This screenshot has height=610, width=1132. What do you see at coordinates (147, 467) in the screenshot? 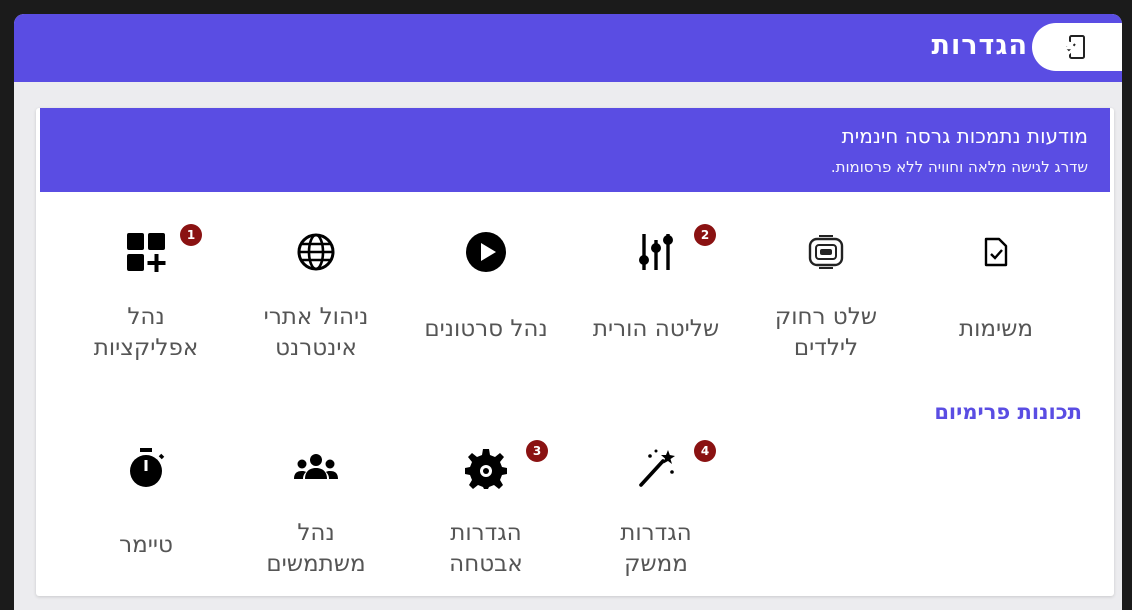
I see `timer-icon` at bounding box center [147, 467].